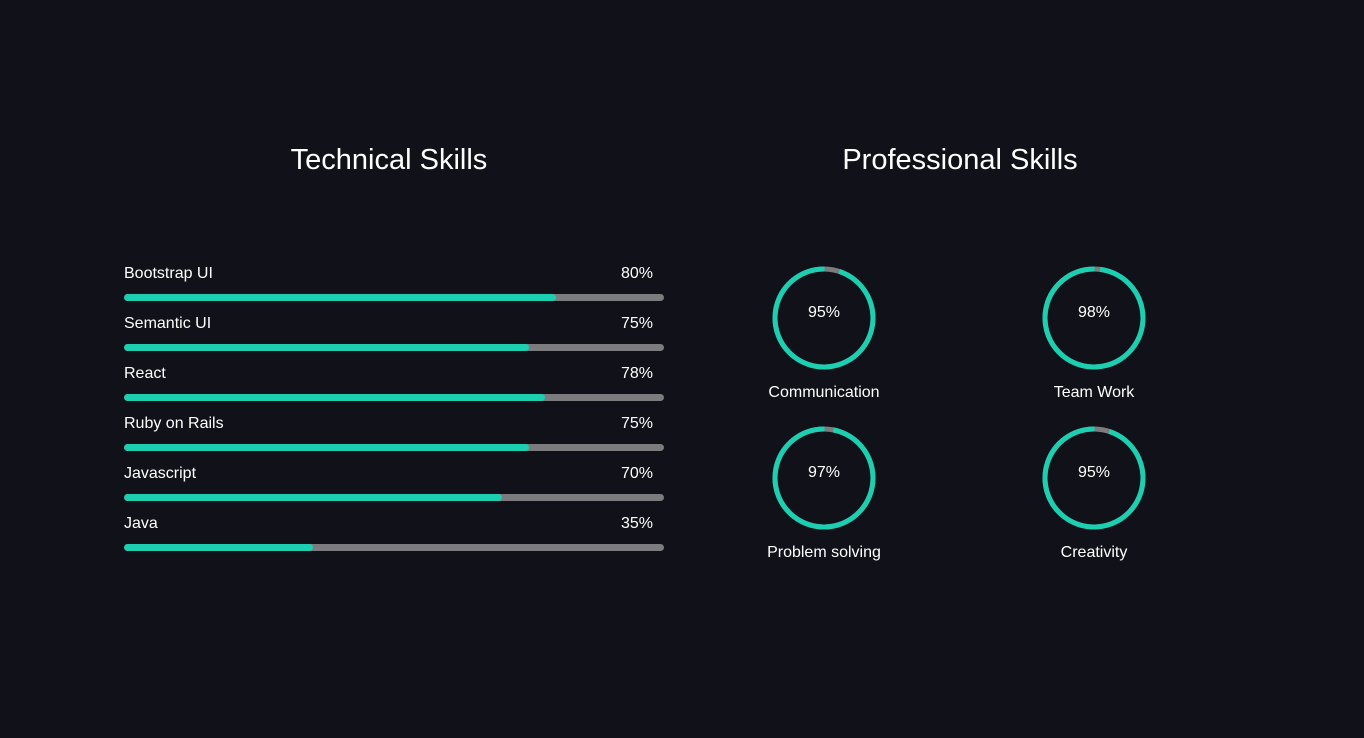 The image size is (1364, 738). I want to click on skill-name: Ruby on Rails, so click(174, 423).